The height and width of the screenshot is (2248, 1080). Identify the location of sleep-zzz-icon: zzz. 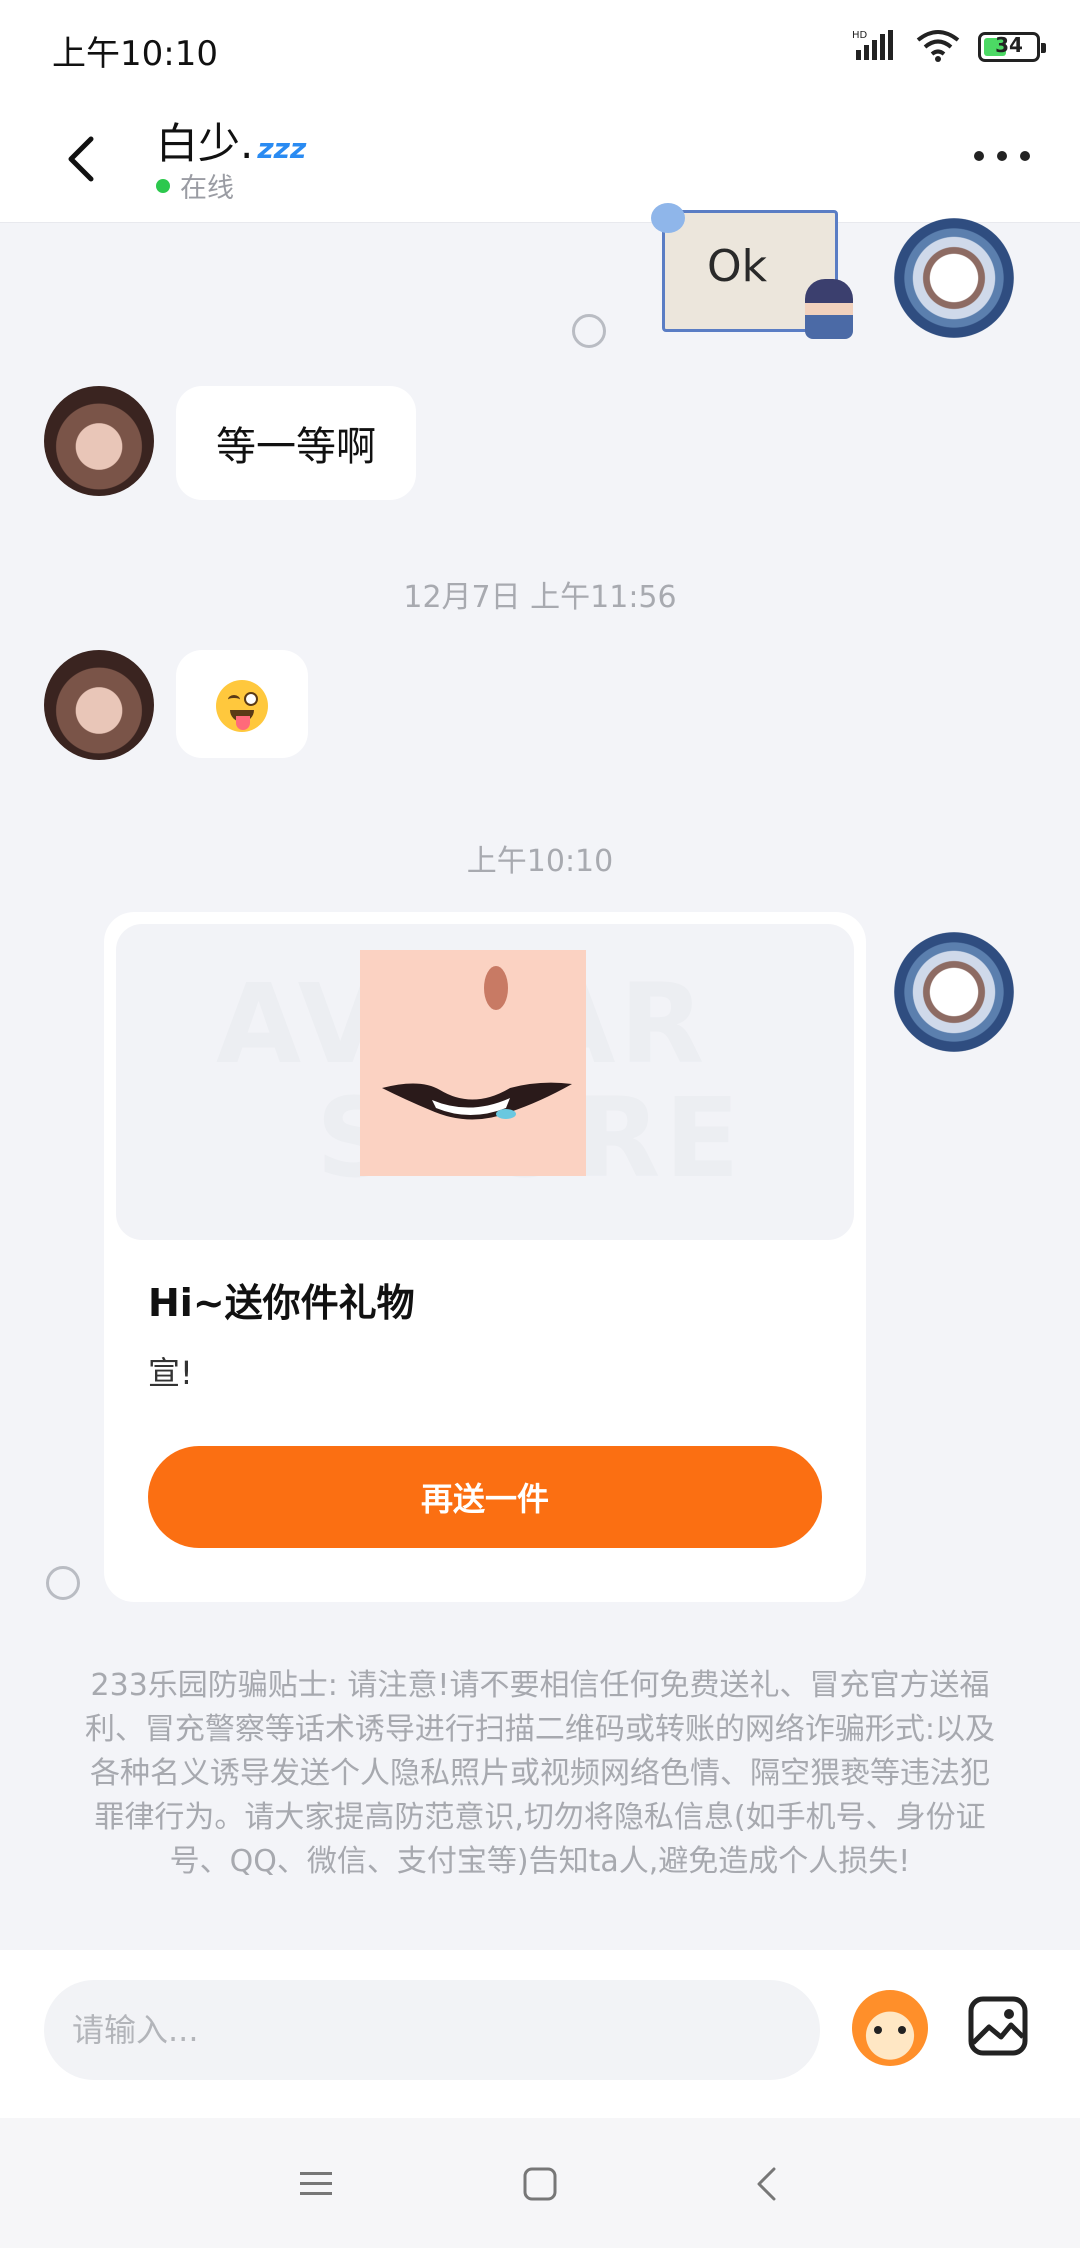
(282, 148).